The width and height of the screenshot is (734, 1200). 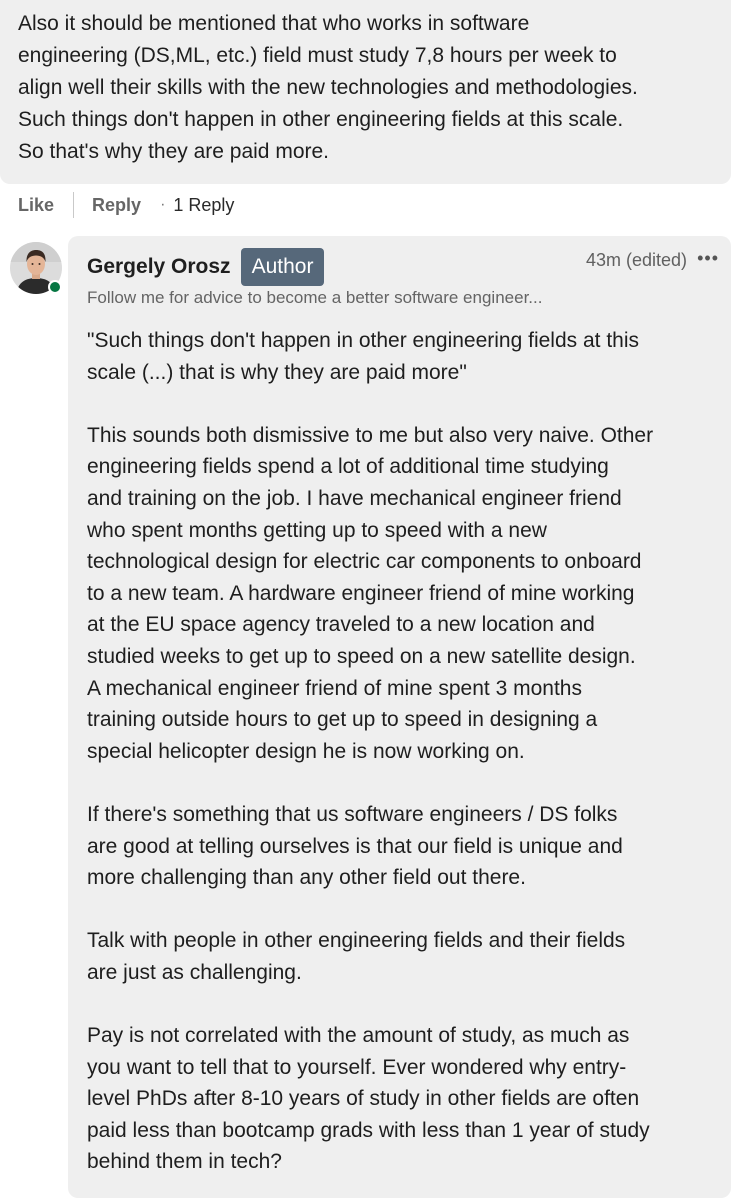 What do you see at coordinates (74, 205) in the screenshot?
I see `action-divider` at bounding box center [74, 205].